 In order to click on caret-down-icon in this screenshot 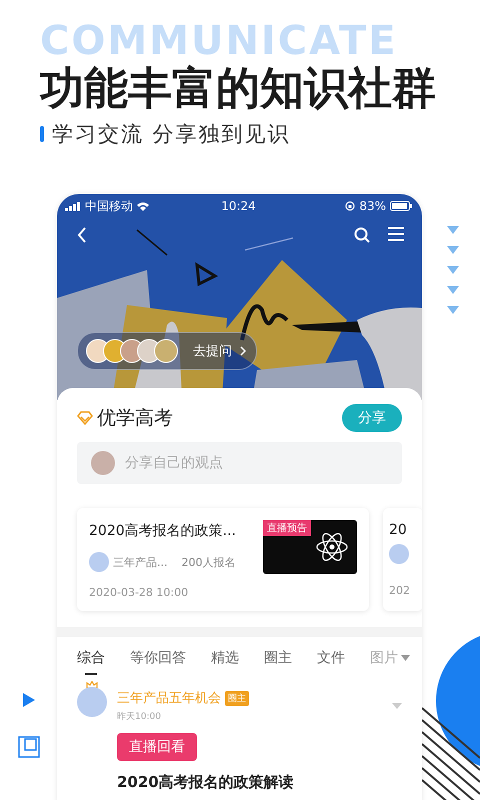, I will do `click(405, 658)`.